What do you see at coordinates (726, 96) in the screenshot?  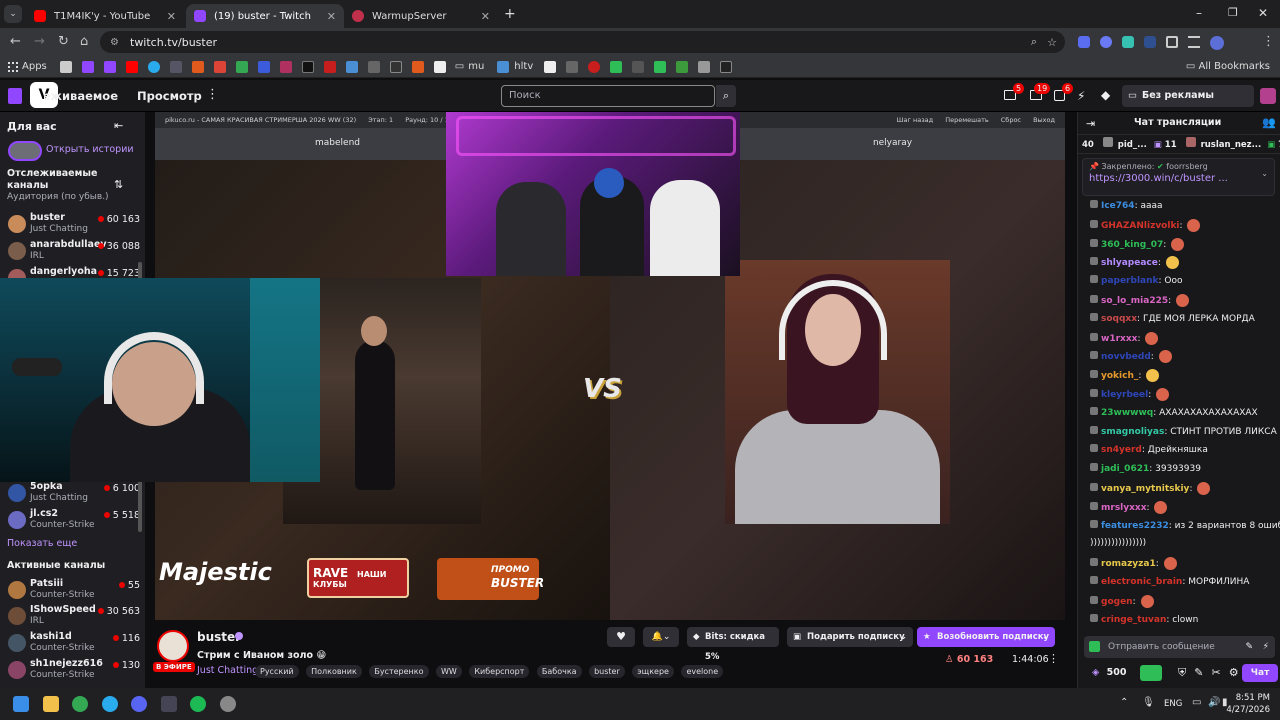 I see `search-button: ⌕` at bounding box center [726, 96].